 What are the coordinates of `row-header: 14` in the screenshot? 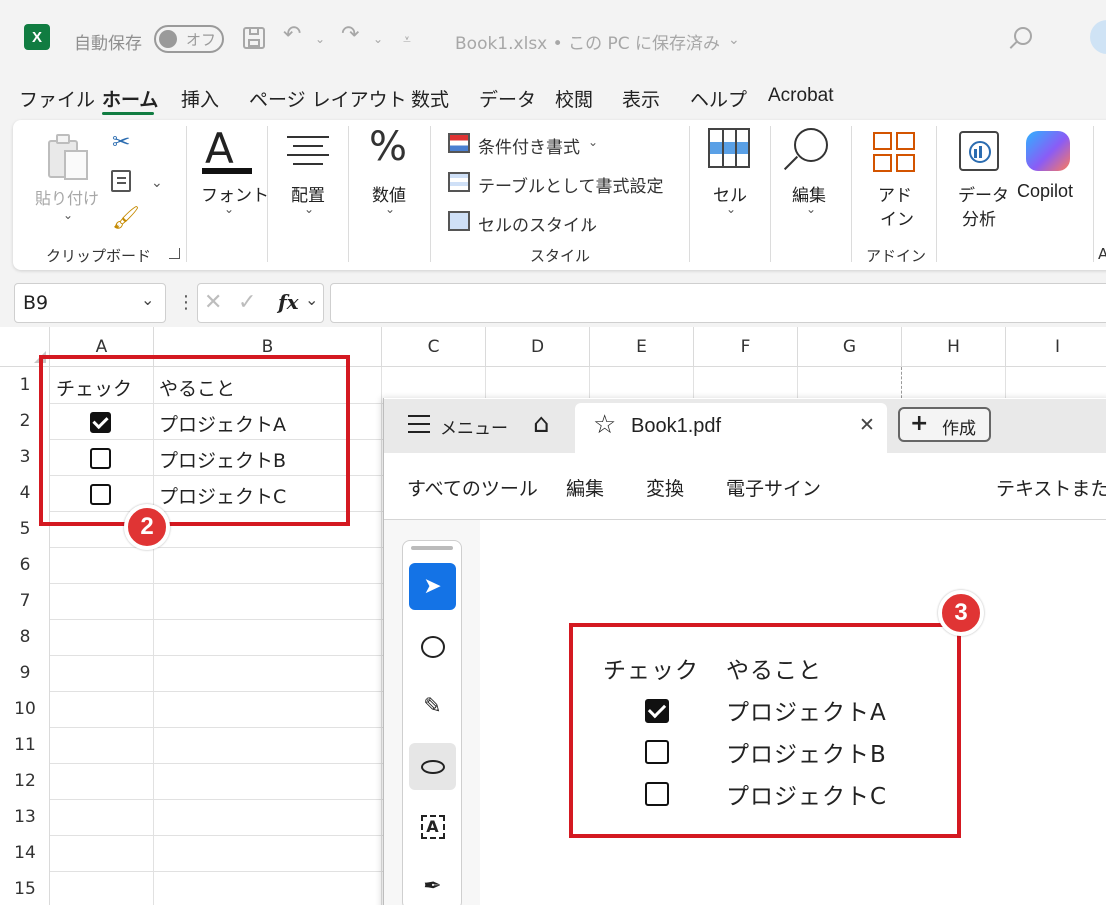 It's located at (25, 853).